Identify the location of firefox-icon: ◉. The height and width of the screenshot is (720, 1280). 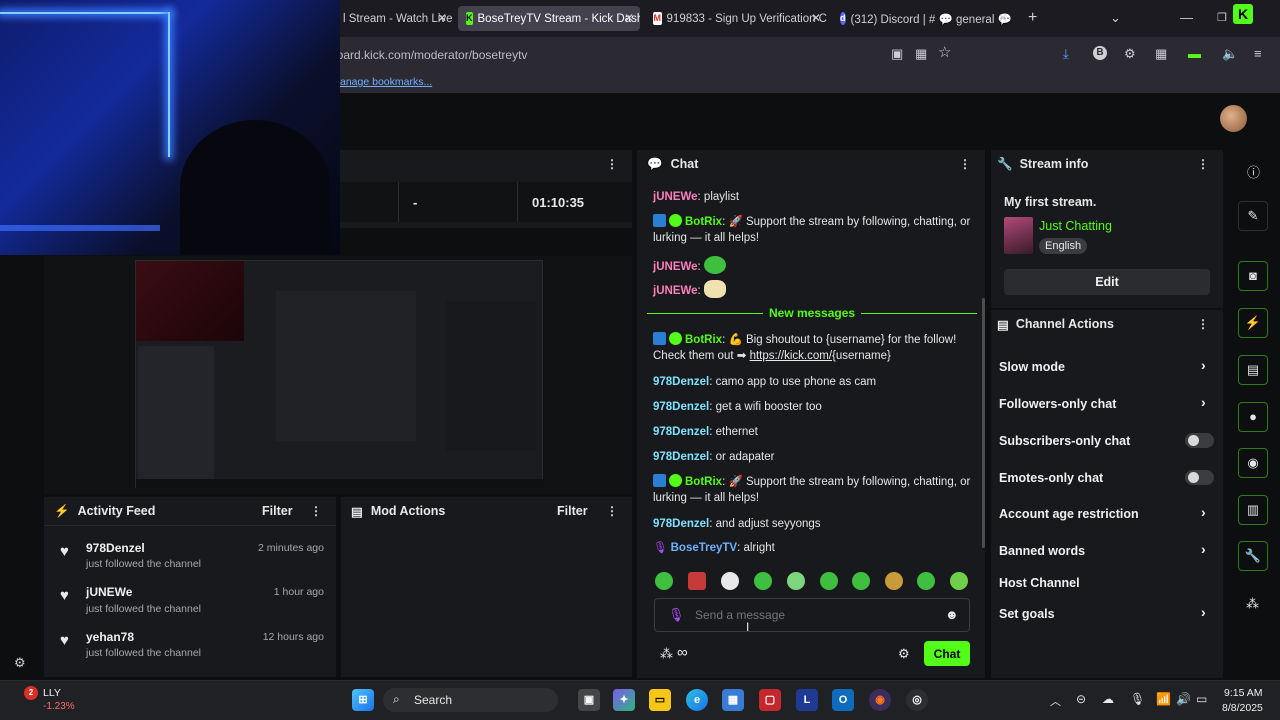
(880, 700).